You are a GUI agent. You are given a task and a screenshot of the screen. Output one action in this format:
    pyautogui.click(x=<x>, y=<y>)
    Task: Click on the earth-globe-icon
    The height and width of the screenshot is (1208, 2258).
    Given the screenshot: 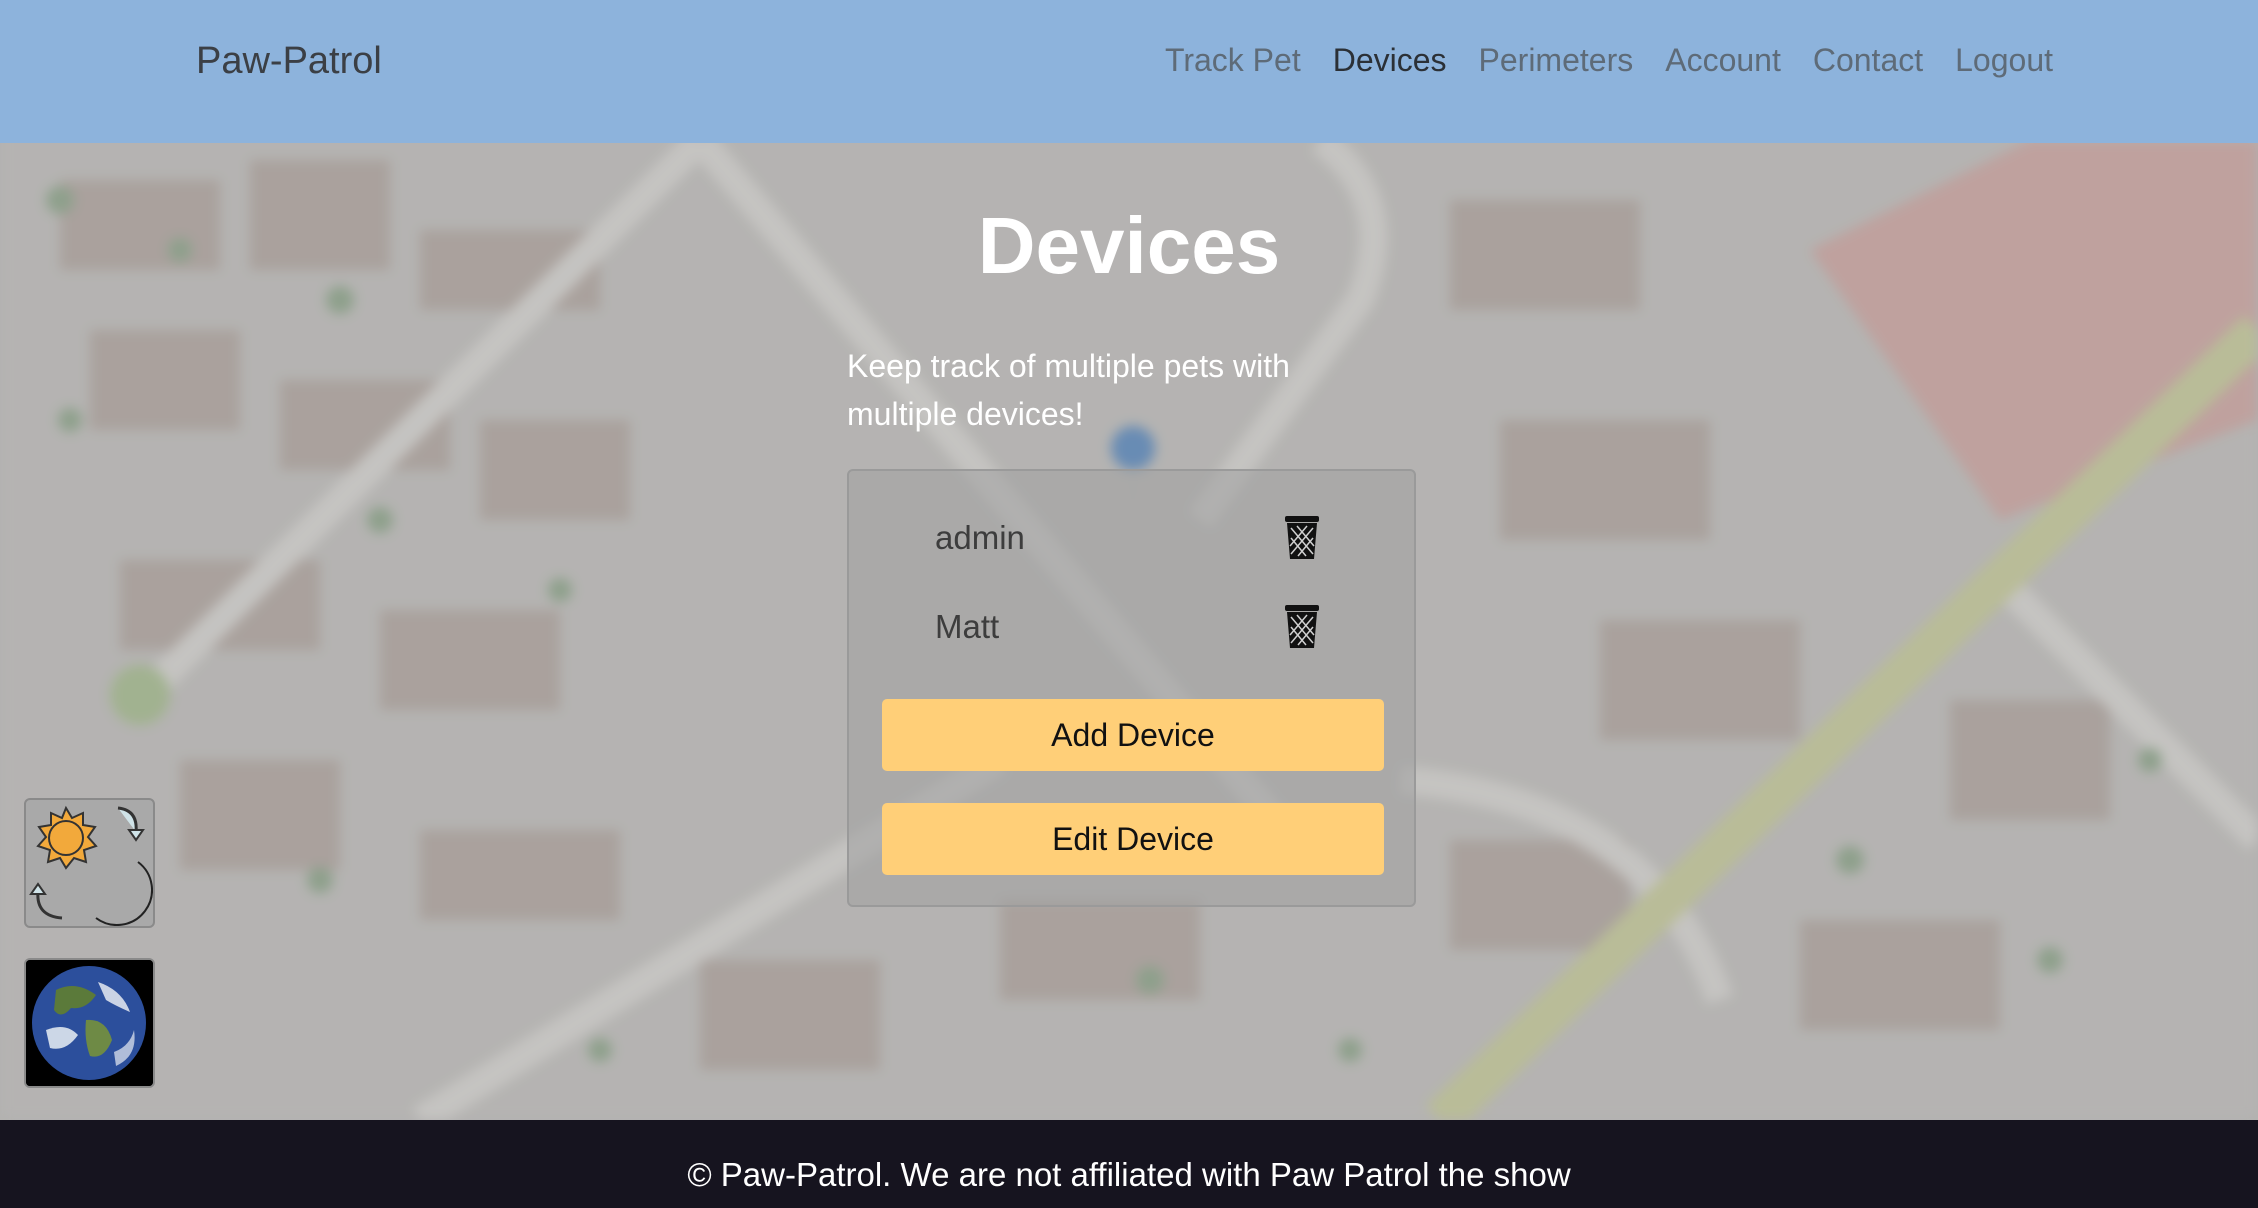 What is the action you would take?
    pyautogui.click(x=89, y=1023)
    